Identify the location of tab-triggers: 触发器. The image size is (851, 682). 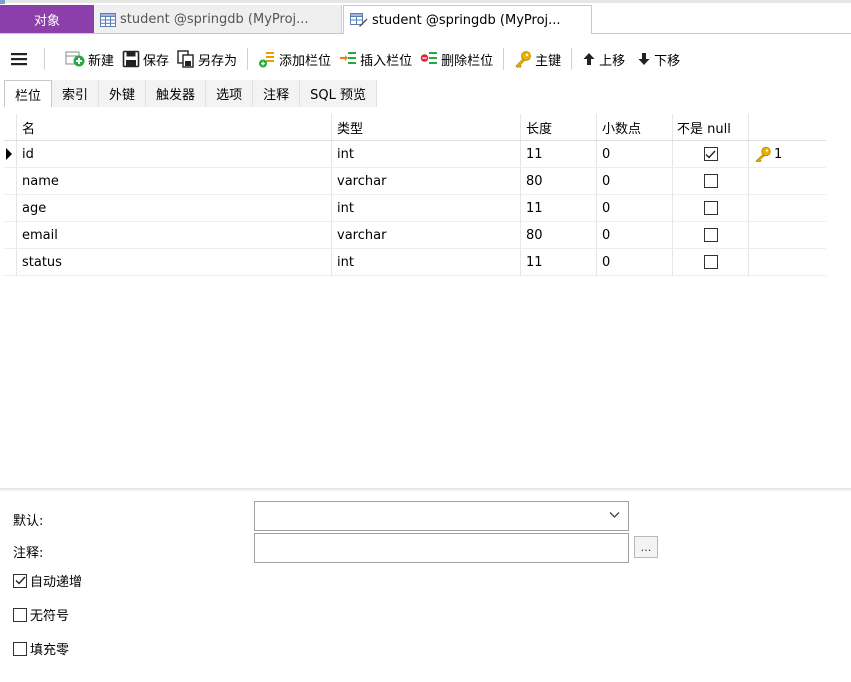
(176, 93).